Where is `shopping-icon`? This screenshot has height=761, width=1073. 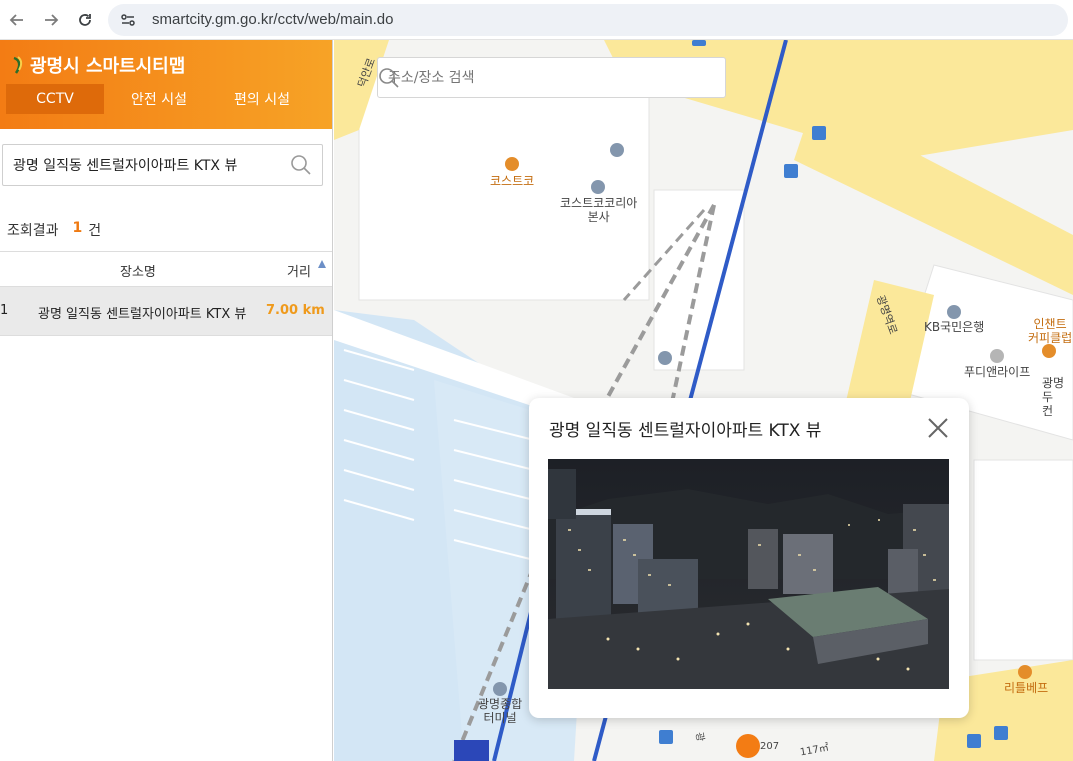
shopping-icon is located at coordinates (512, 164).